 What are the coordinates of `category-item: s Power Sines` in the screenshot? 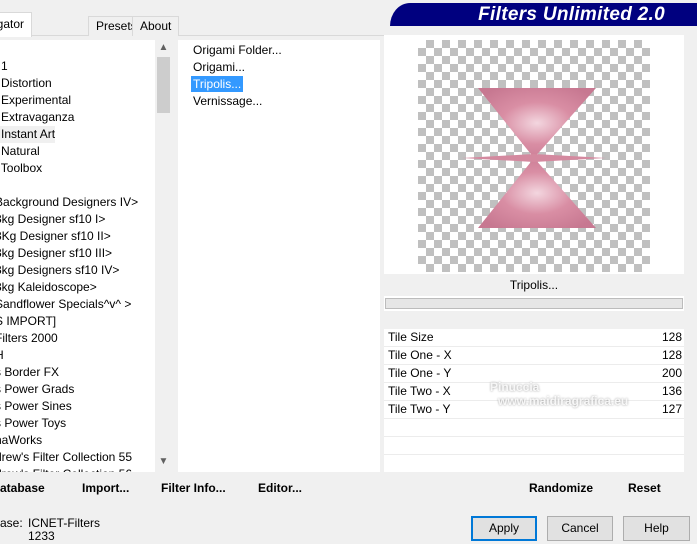 It's located at (36, 406).